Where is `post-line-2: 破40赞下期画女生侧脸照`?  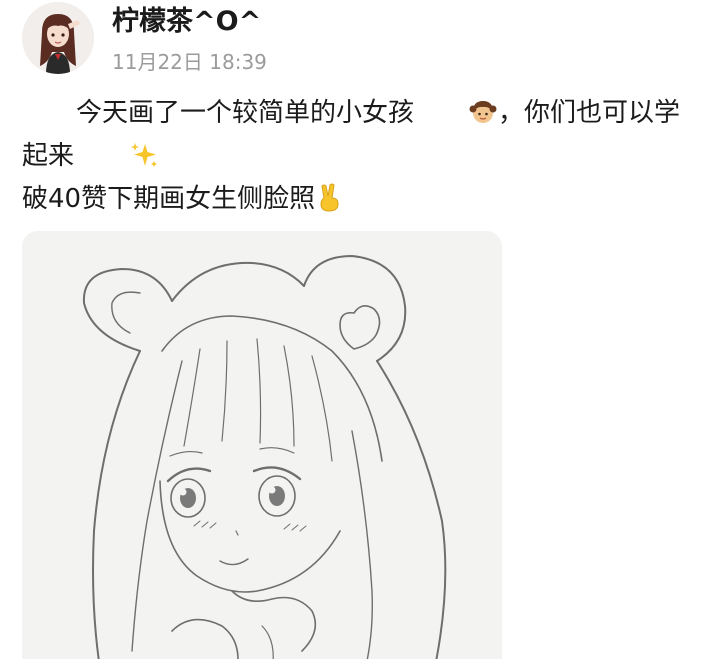 post-line-2: 破40赞下期画女生侧脸照 is located at coordinates (354, 201).